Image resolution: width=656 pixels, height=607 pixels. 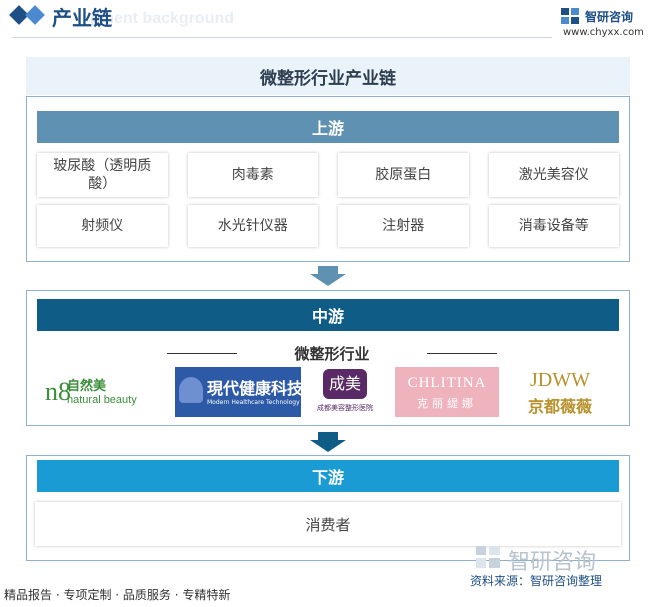 I want to click on brand-logo: 智研咨询 www.chyxx.com, so click(x=606, y=23).